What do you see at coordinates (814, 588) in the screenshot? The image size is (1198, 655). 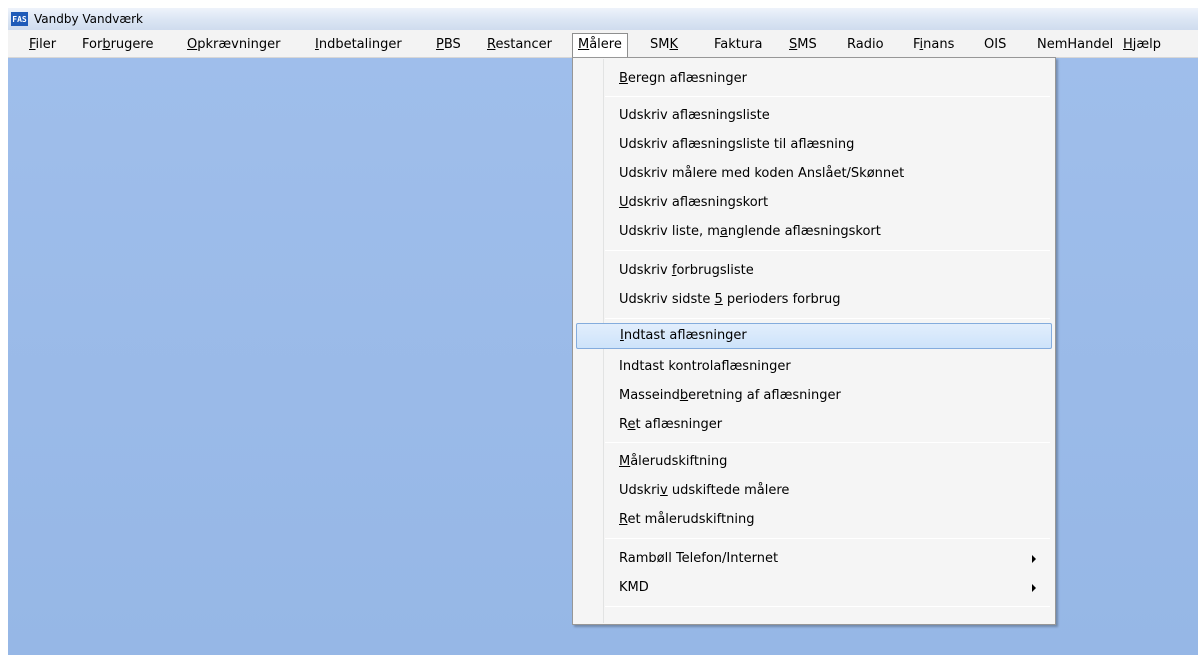 I see `menu-item-kmd: KMD` at bounding box center [814, 588].